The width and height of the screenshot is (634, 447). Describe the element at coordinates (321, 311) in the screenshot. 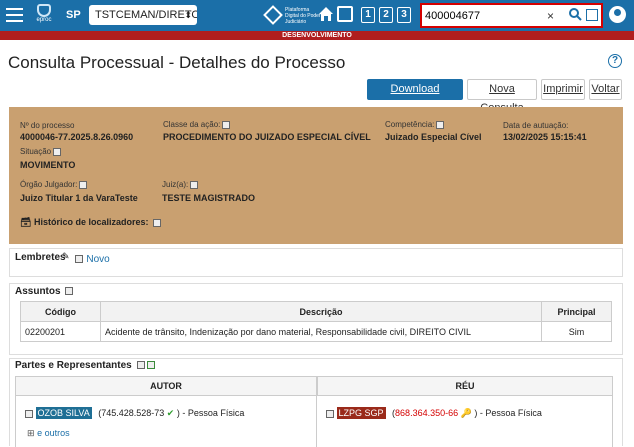

I see `col-header-descricao: Descrição` at that location.